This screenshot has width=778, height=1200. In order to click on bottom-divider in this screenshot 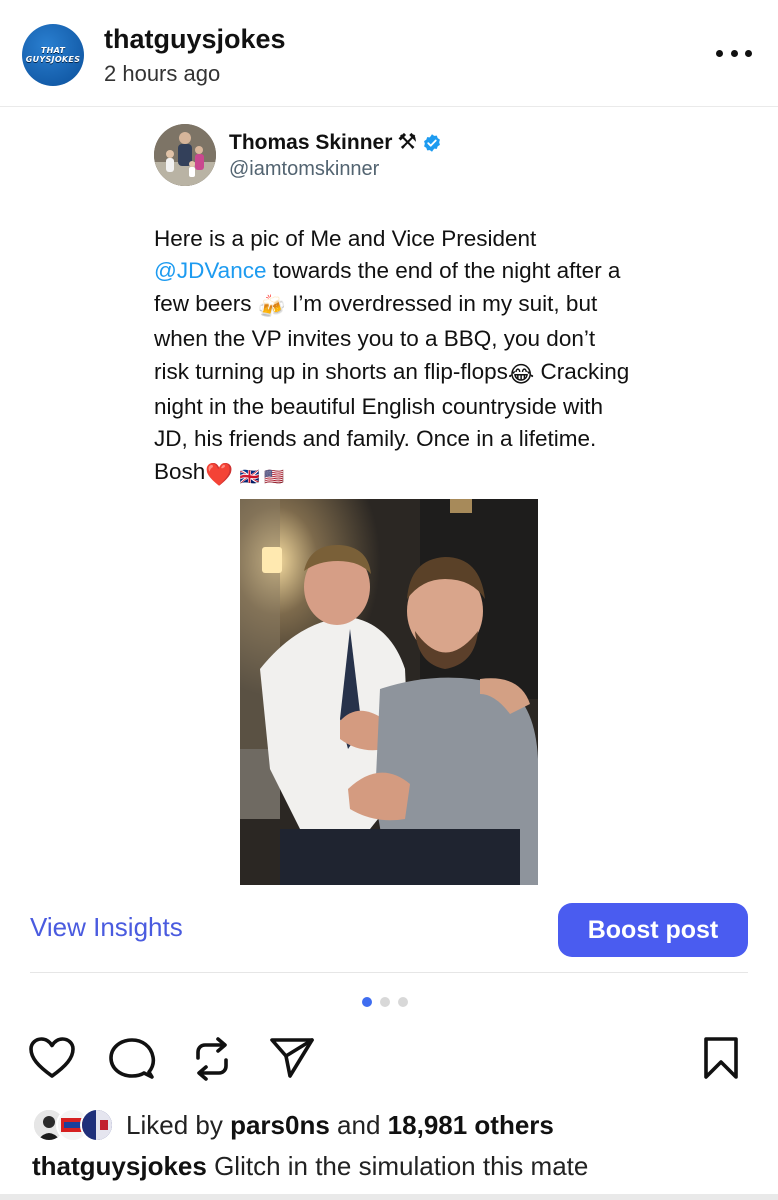, I will do `click(389, 1197)`.